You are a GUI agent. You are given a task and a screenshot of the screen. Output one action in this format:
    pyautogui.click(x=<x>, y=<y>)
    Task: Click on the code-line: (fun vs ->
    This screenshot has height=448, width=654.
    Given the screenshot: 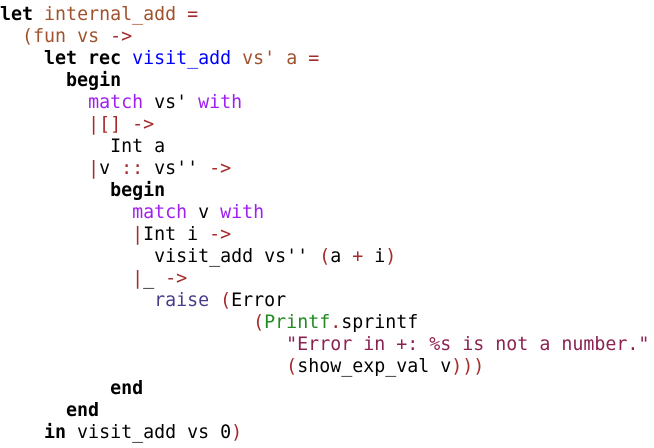 What is the action you would take?
    pyautogui.click(x=66, y=37)
    